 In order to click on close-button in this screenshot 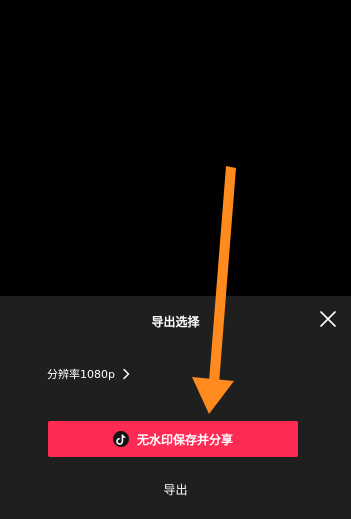, I will do `click(328, 319)`.